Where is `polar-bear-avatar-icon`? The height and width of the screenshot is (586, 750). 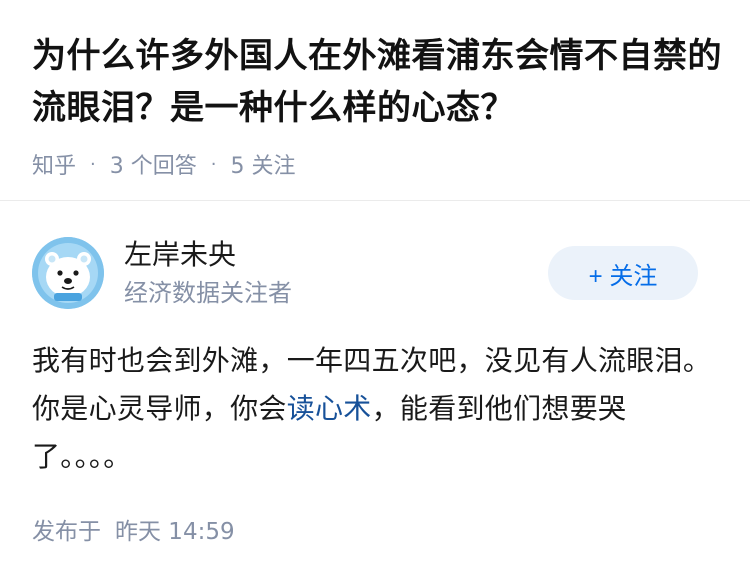
polar-bear-avatar-icon is located at coordinates (68, 273).